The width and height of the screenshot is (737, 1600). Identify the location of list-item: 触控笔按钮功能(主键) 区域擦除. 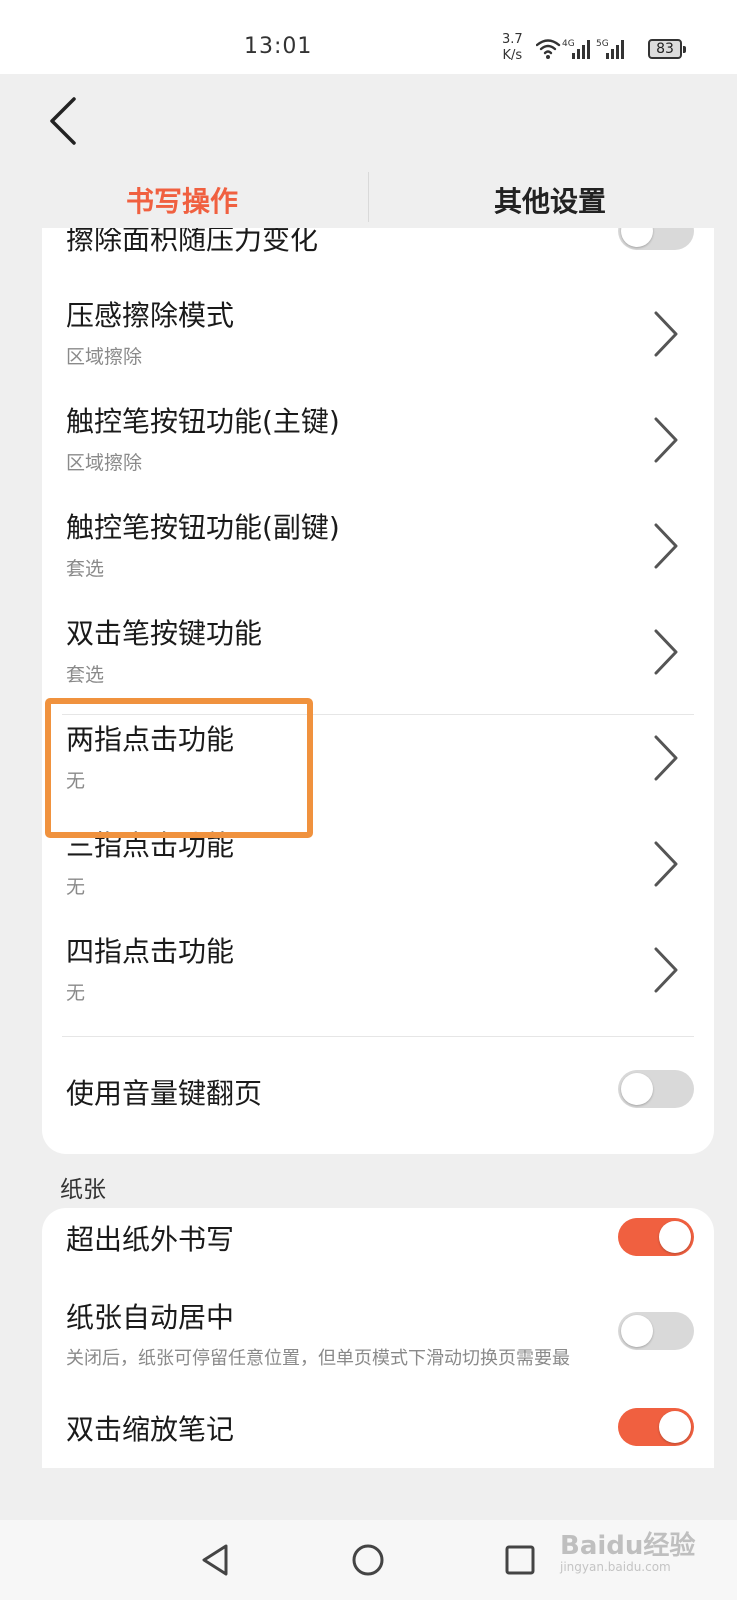
(378, 445).